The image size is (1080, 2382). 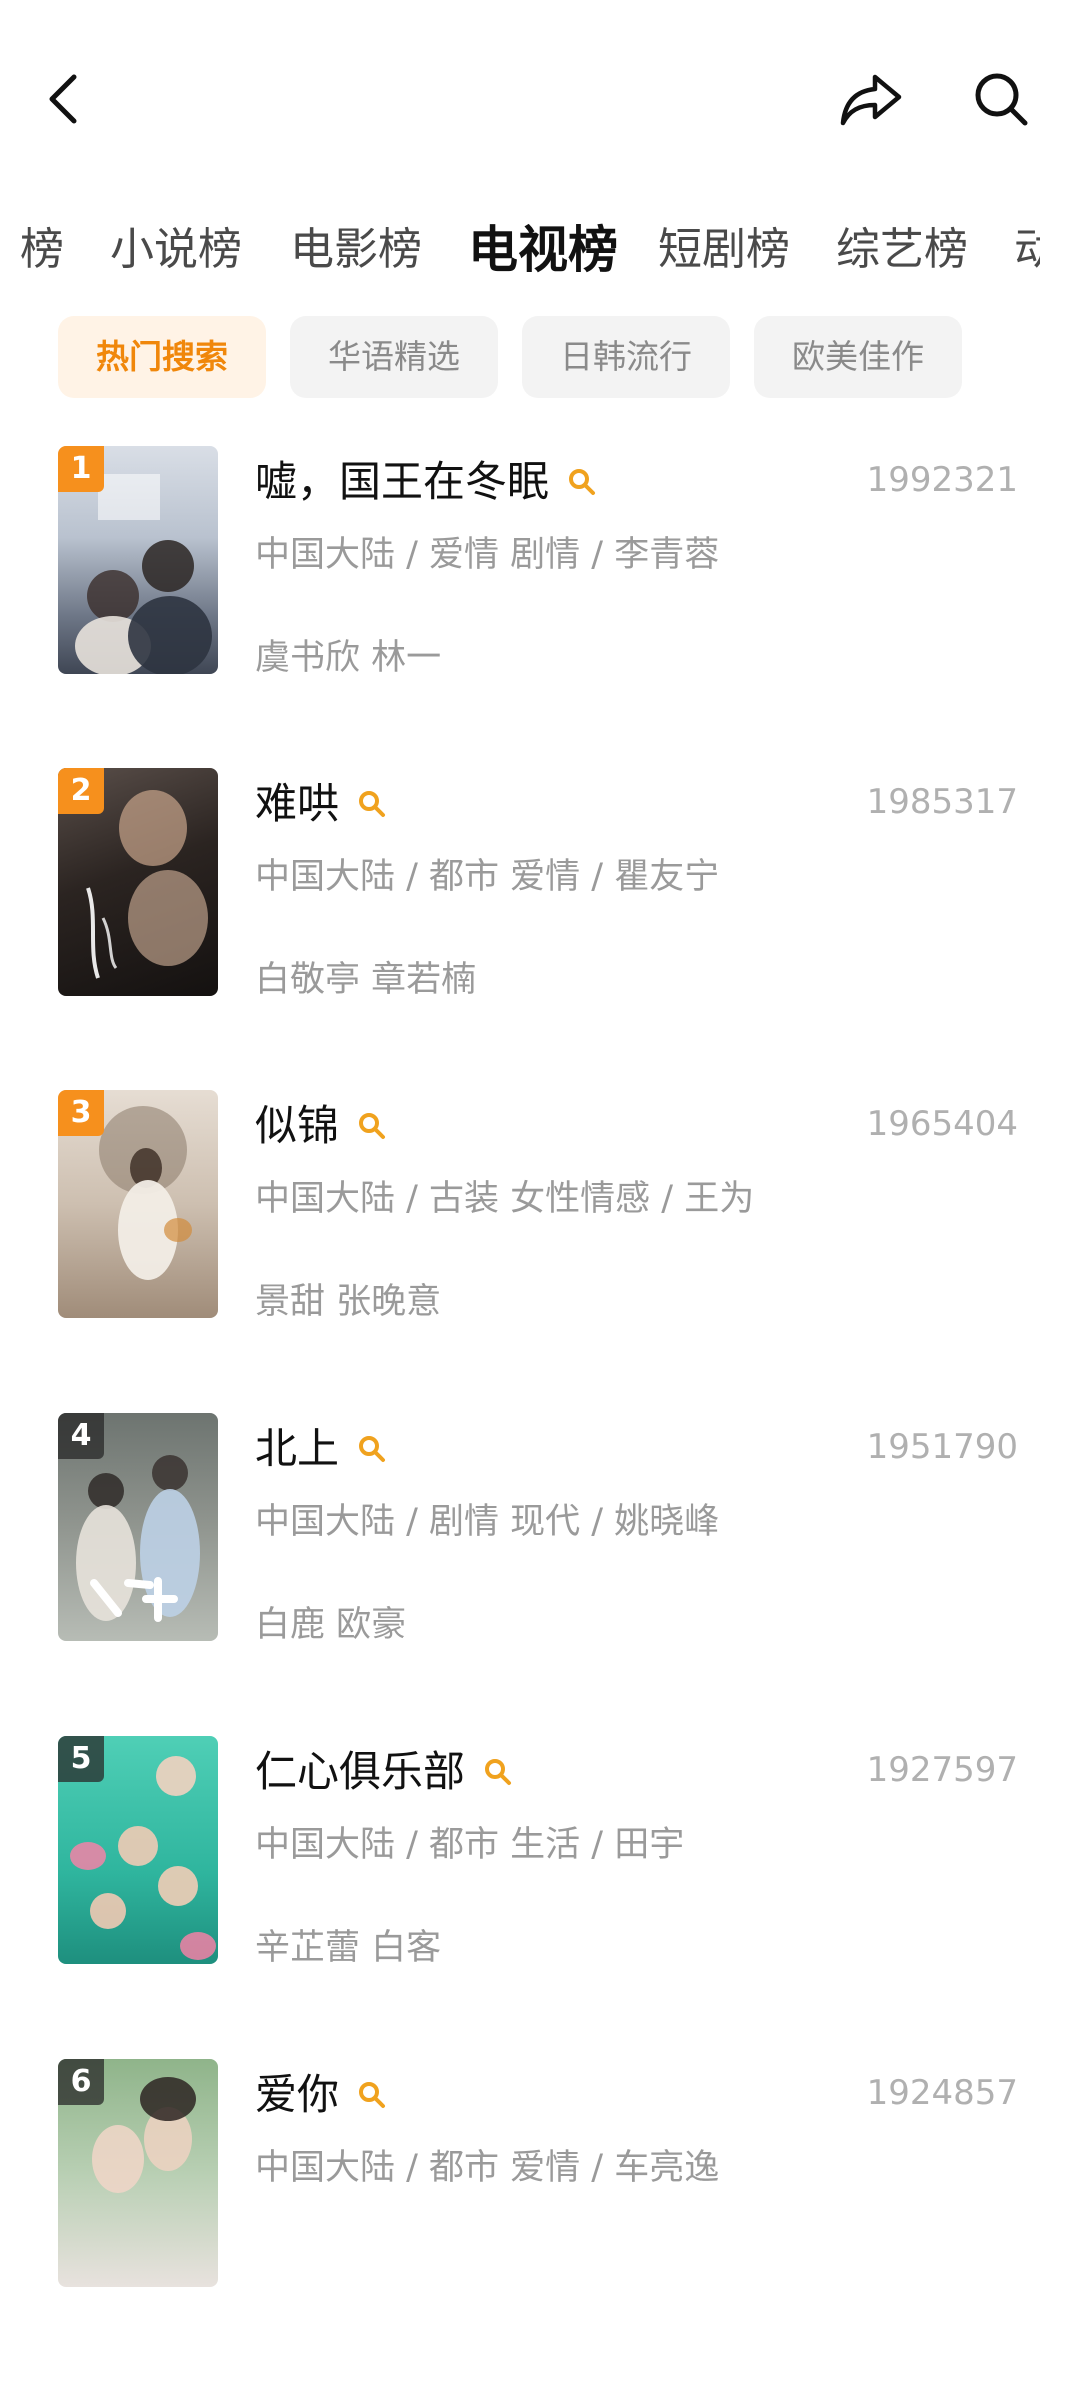 I want to click on tab-partial-right: 动, so click(x=1027, y=250).